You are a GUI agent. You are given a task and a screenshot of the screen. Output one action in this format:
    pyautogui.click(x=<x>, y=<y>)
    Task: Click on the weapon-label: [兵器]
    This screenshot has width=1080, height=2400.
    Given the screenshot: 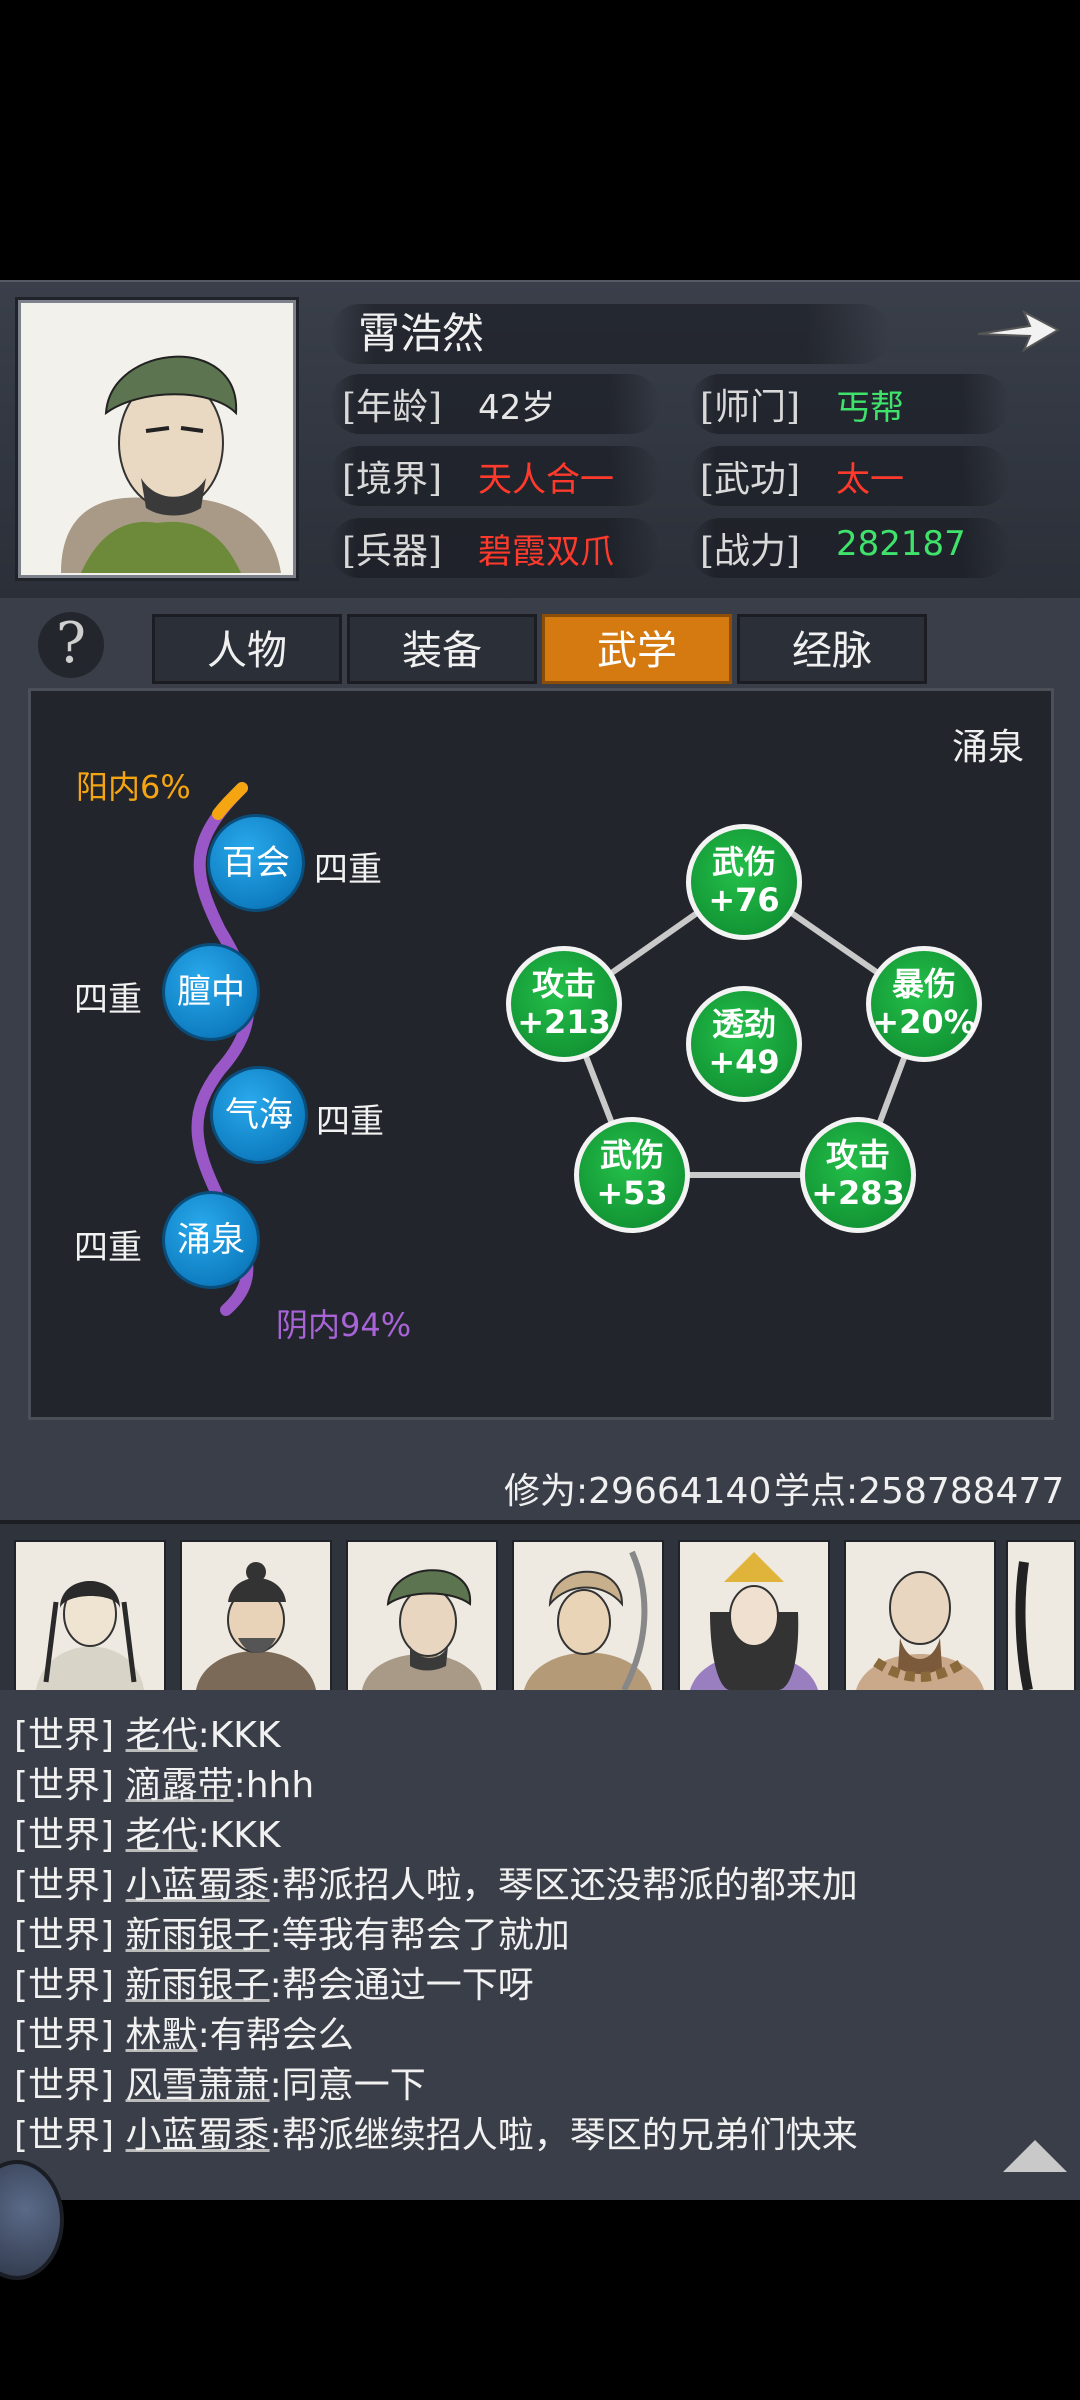 What is the action you would take?
    pyautogui.click(x=392, y=551)
    